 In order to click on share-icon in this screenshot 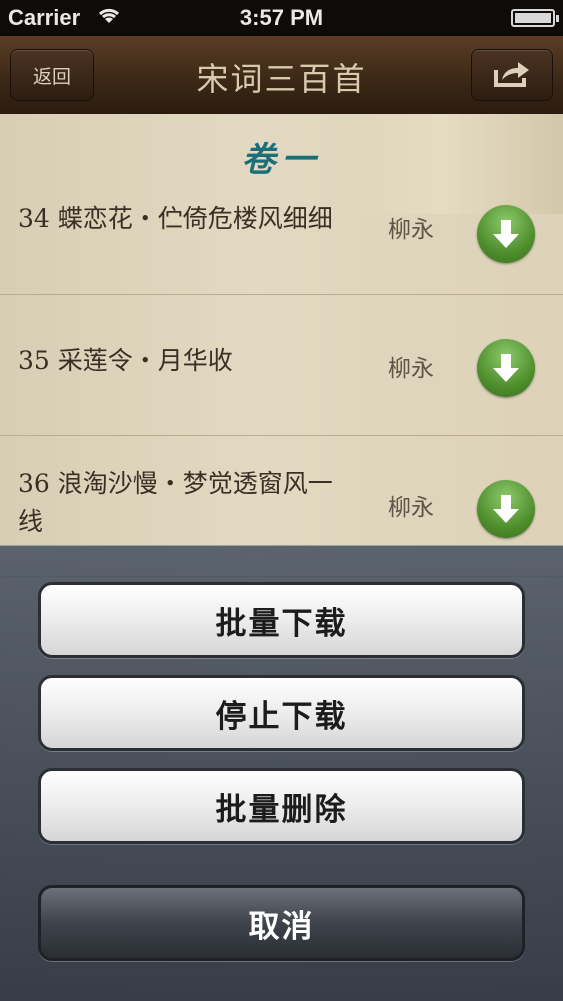, I will do `click(512, 75)`.